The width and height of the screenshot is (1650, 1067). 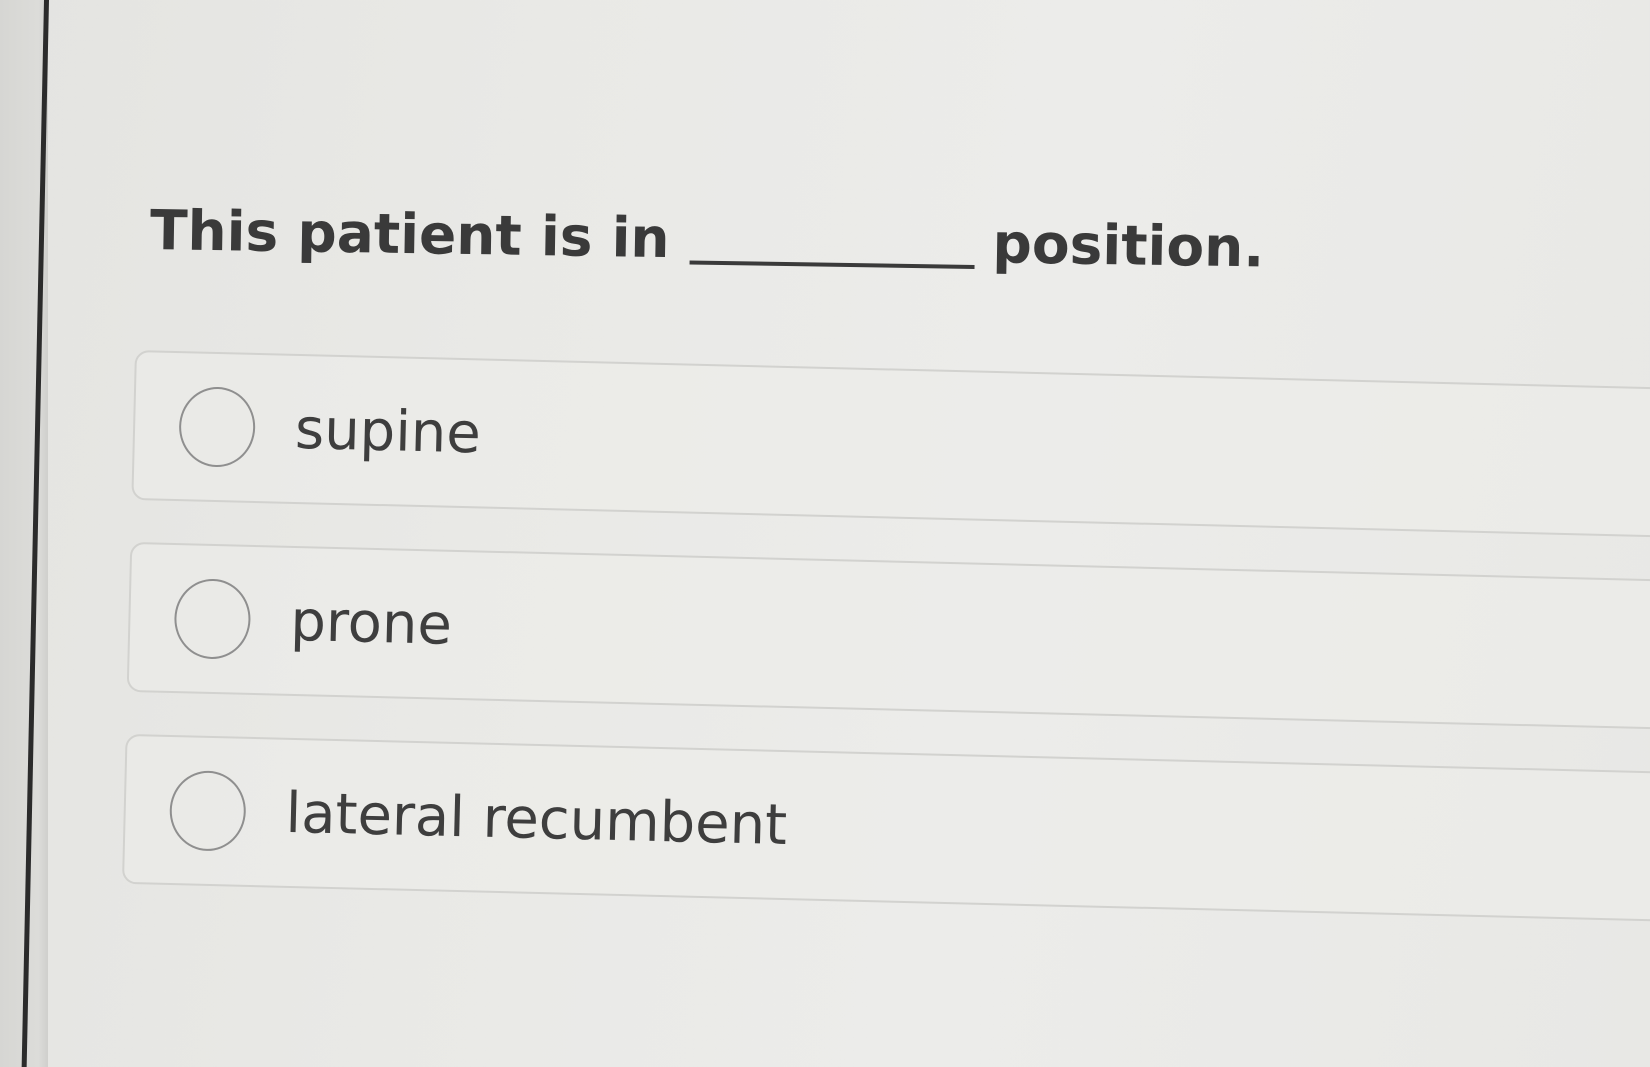 What do you see at coordinates (1128, 245) in the screenshot?
I see `question-suffix: position.` at bounding box center [1128, 245].